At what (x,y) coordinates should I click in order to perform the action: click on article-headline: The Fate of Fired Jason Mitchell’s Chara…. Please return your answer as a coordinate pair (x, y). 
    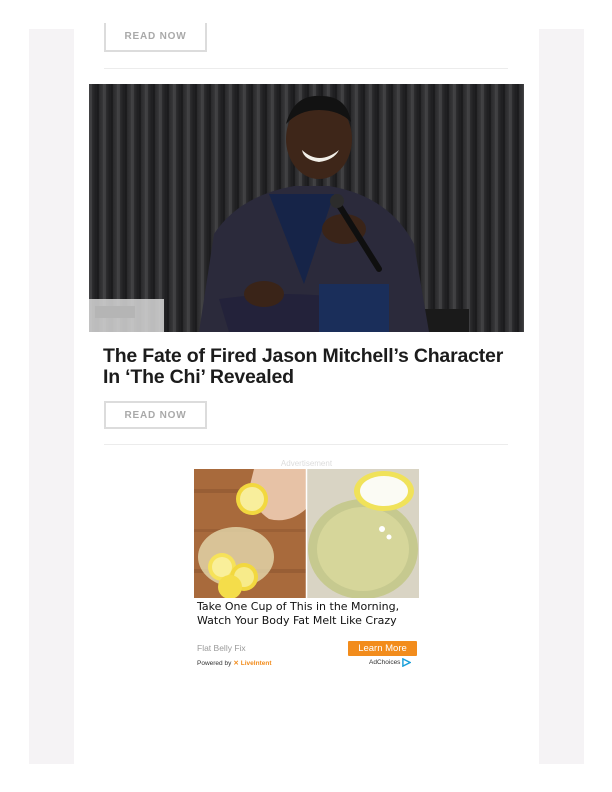
    Looking at the image, I should click on (313, 367).